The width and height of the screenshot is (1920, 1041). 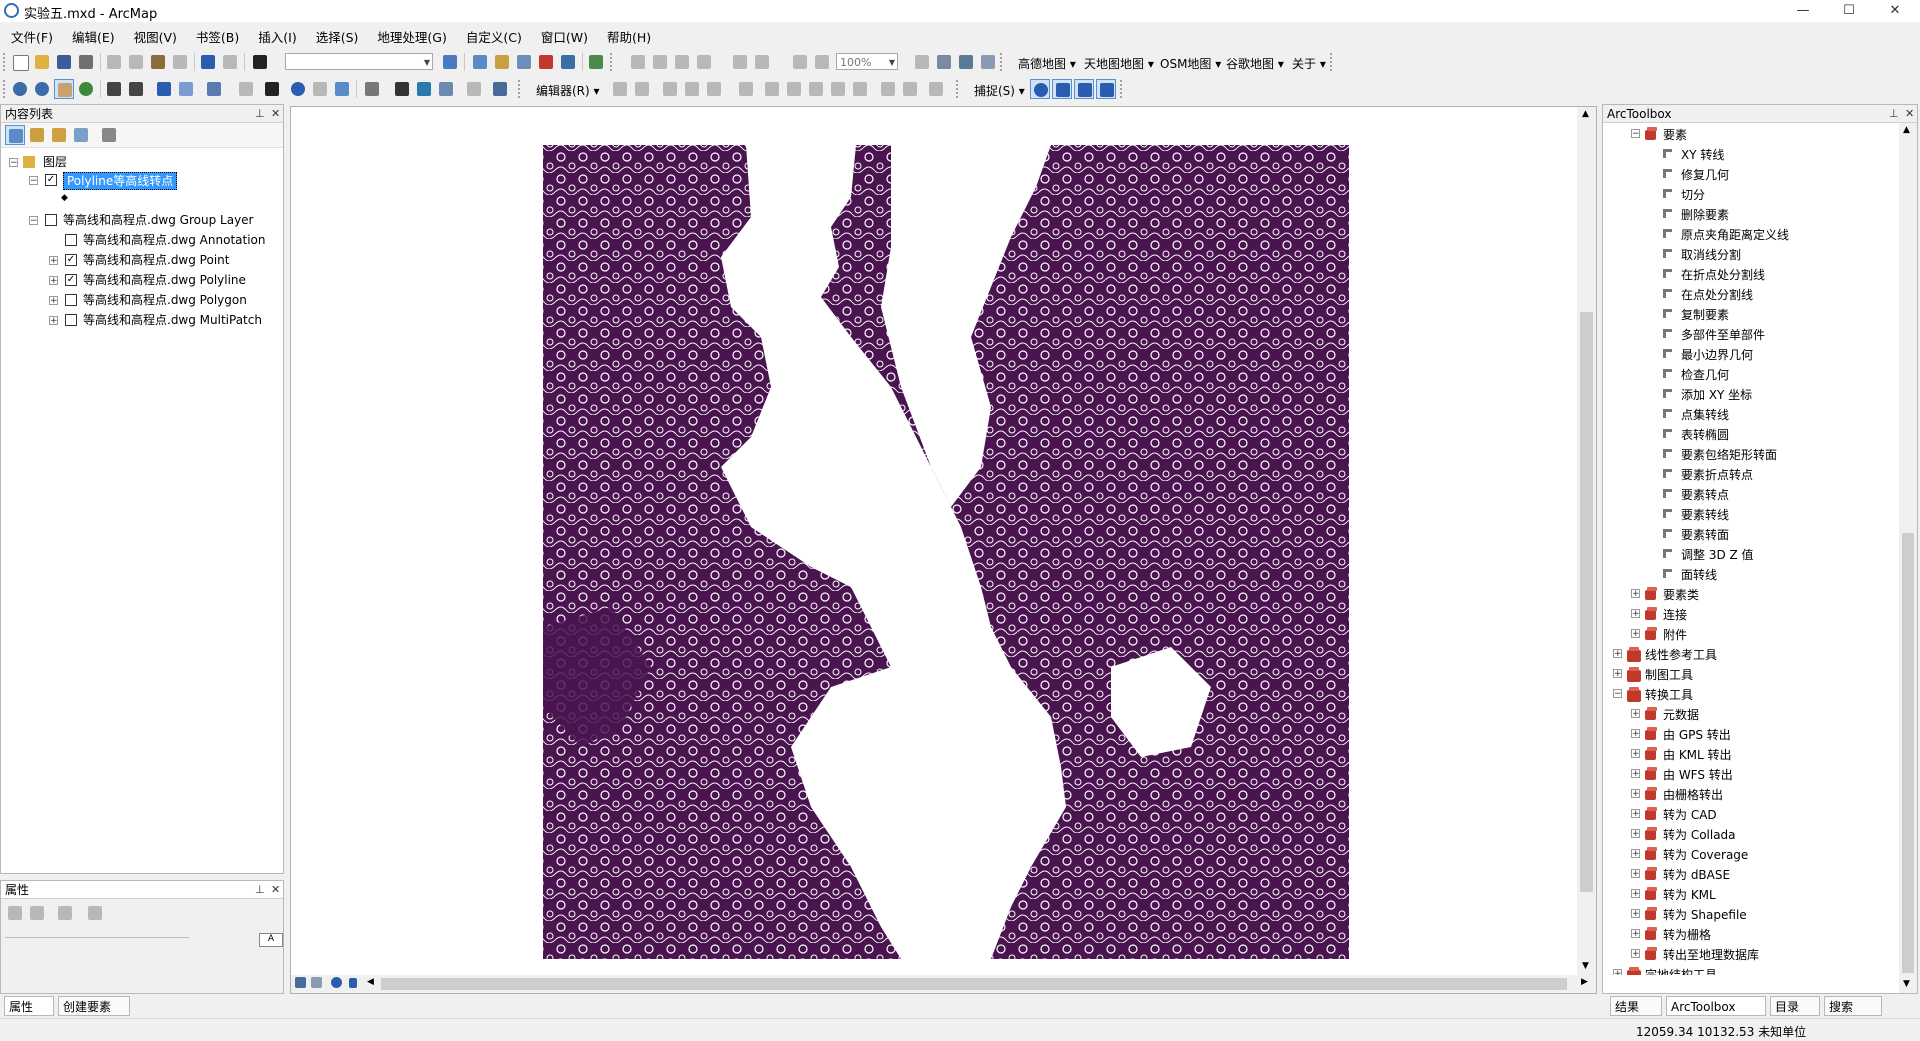 What do you see at coordinates (370, 982) in the screenshot?
I see `scroll-left-icon: ◀` at bounding box center [370, 982].